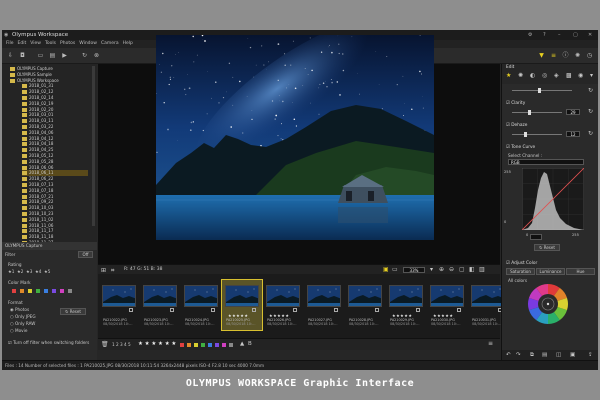 This screenshot has height=400, width=600. I want to click on dehaze-value: 12, so click(573, 134).